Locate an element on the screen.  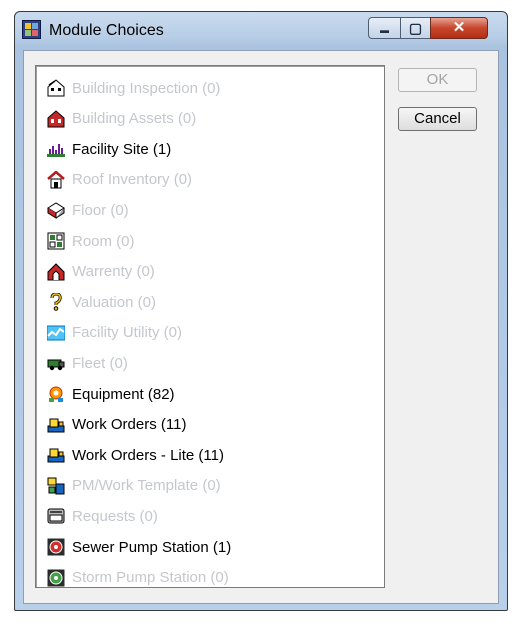
building-assets-icon is located at coordinates (56, 118).